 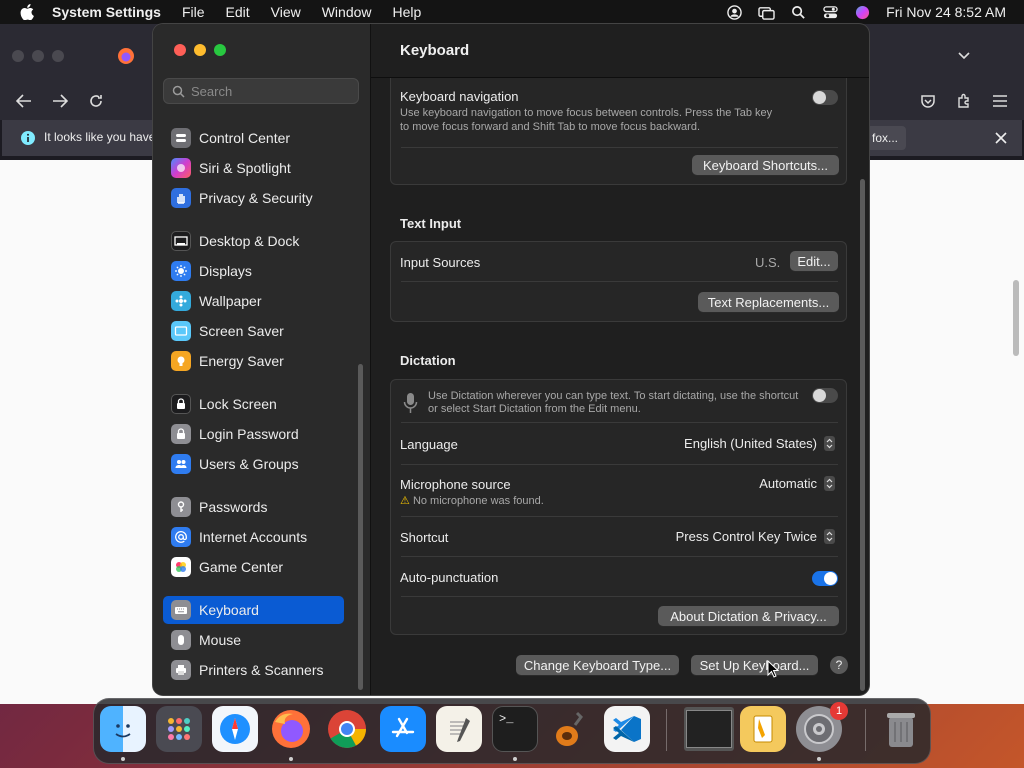 What do you see at coordinates (746, 536) in the screenshot?
I see `shortcut-value: Press Control Key Twice` at bounding box center [746, 536].